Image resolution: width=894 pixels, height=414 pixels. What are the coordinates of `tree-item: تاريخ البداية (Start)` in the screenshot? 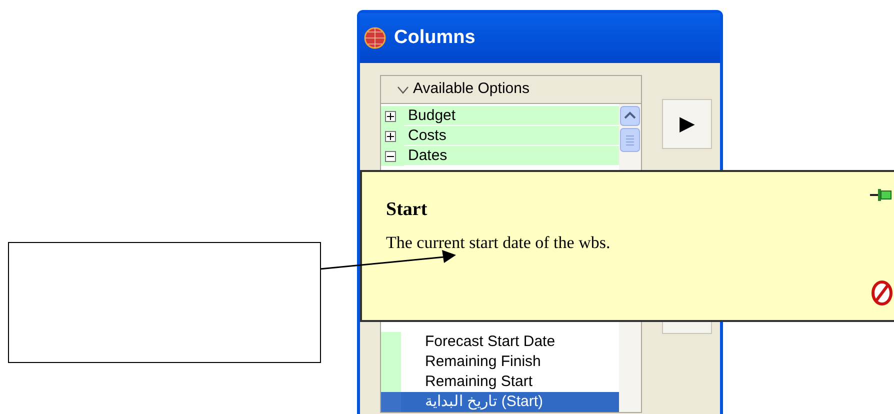 It's located at (500, 402).